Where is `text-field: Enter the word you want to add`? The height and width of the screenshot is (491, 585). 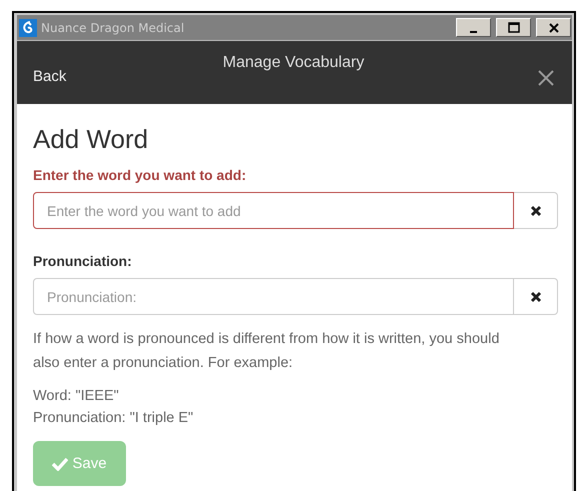
text-field: Enter the word you want to add is located at coordinates (273, 210).